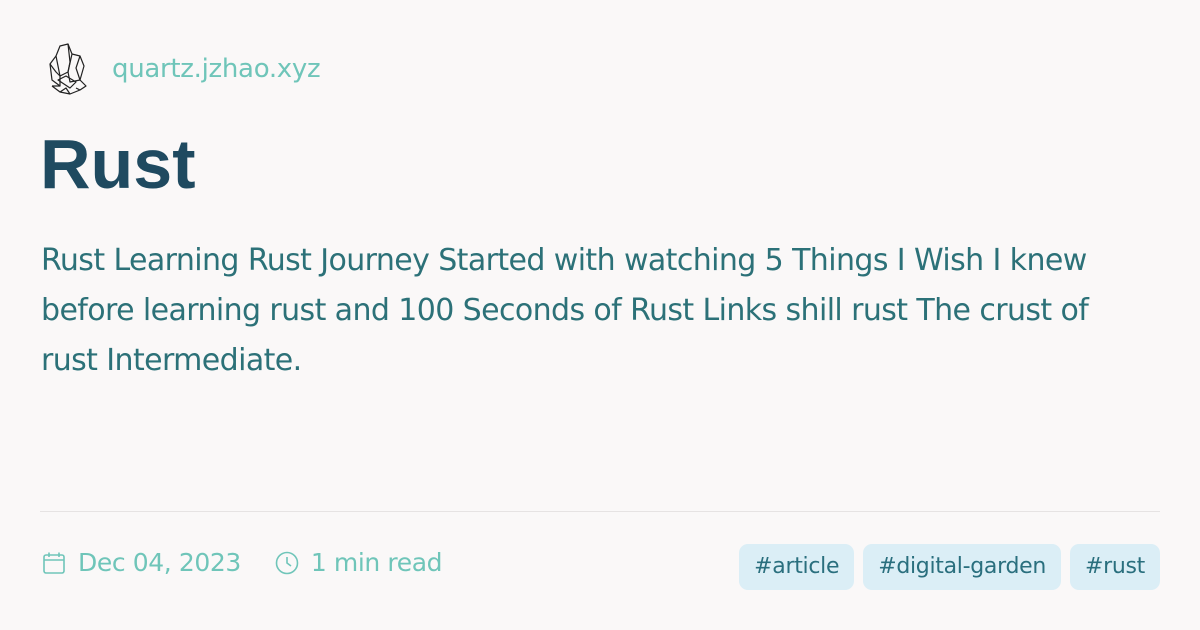 This screenshot has width=1200, height=630. Describe the element at coordinates (287, 562) in the screenshot. I see `clock-icon` at that location.